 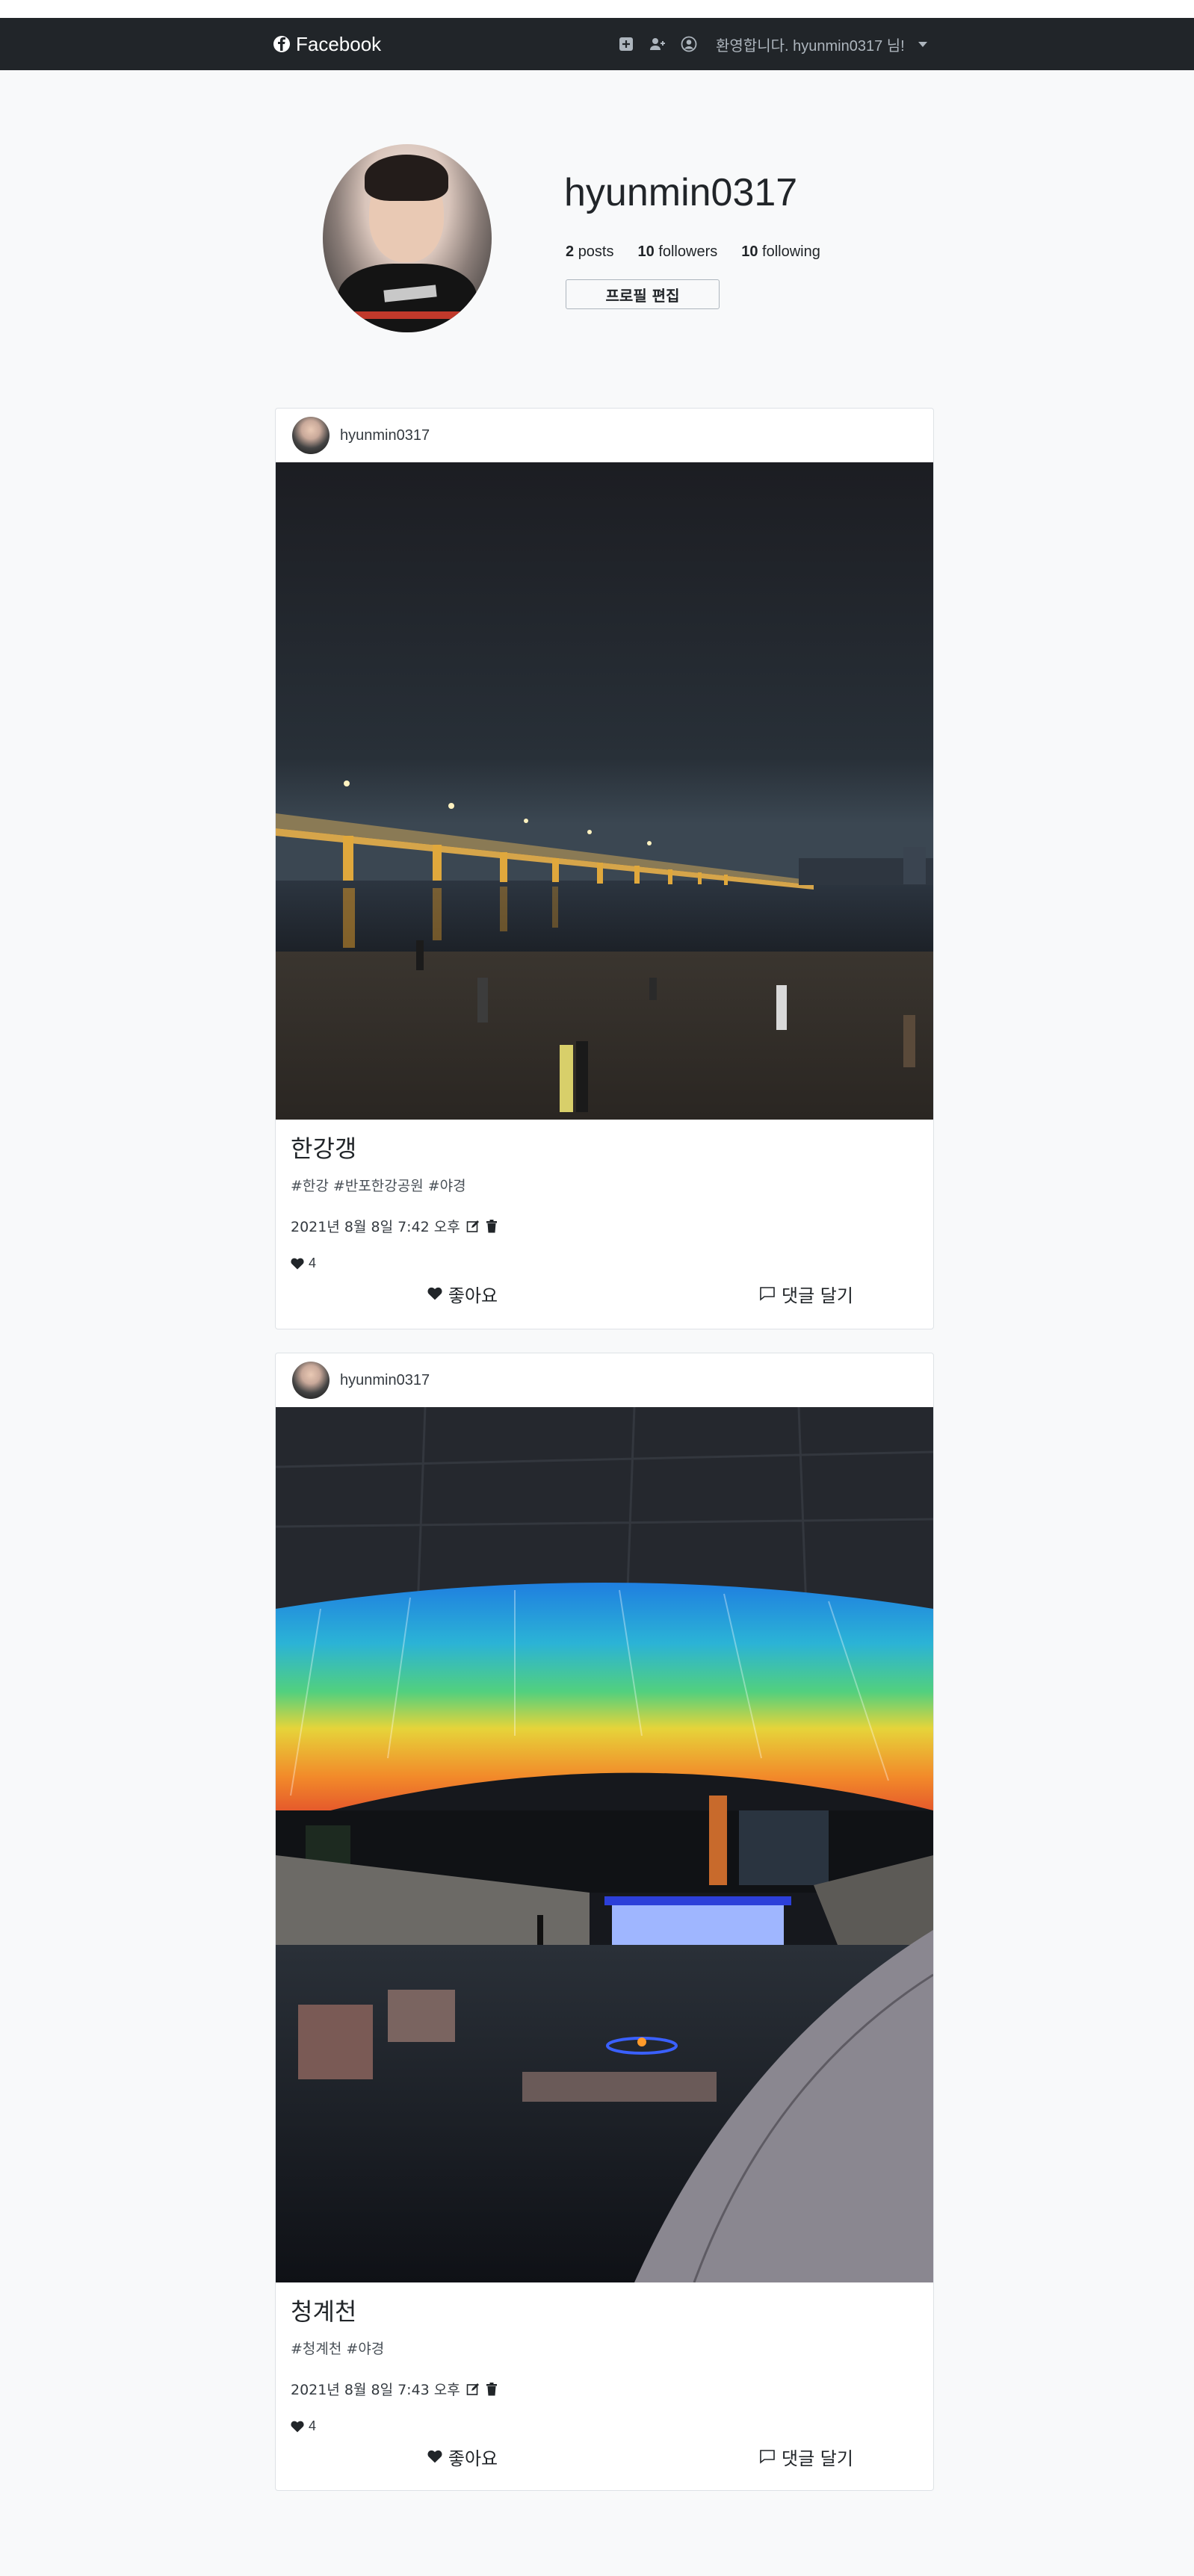 What do you see at coordinates (324, 2312) in the screenshot?
I see `post-title: 청계천` at bounding box center [324, 2312].